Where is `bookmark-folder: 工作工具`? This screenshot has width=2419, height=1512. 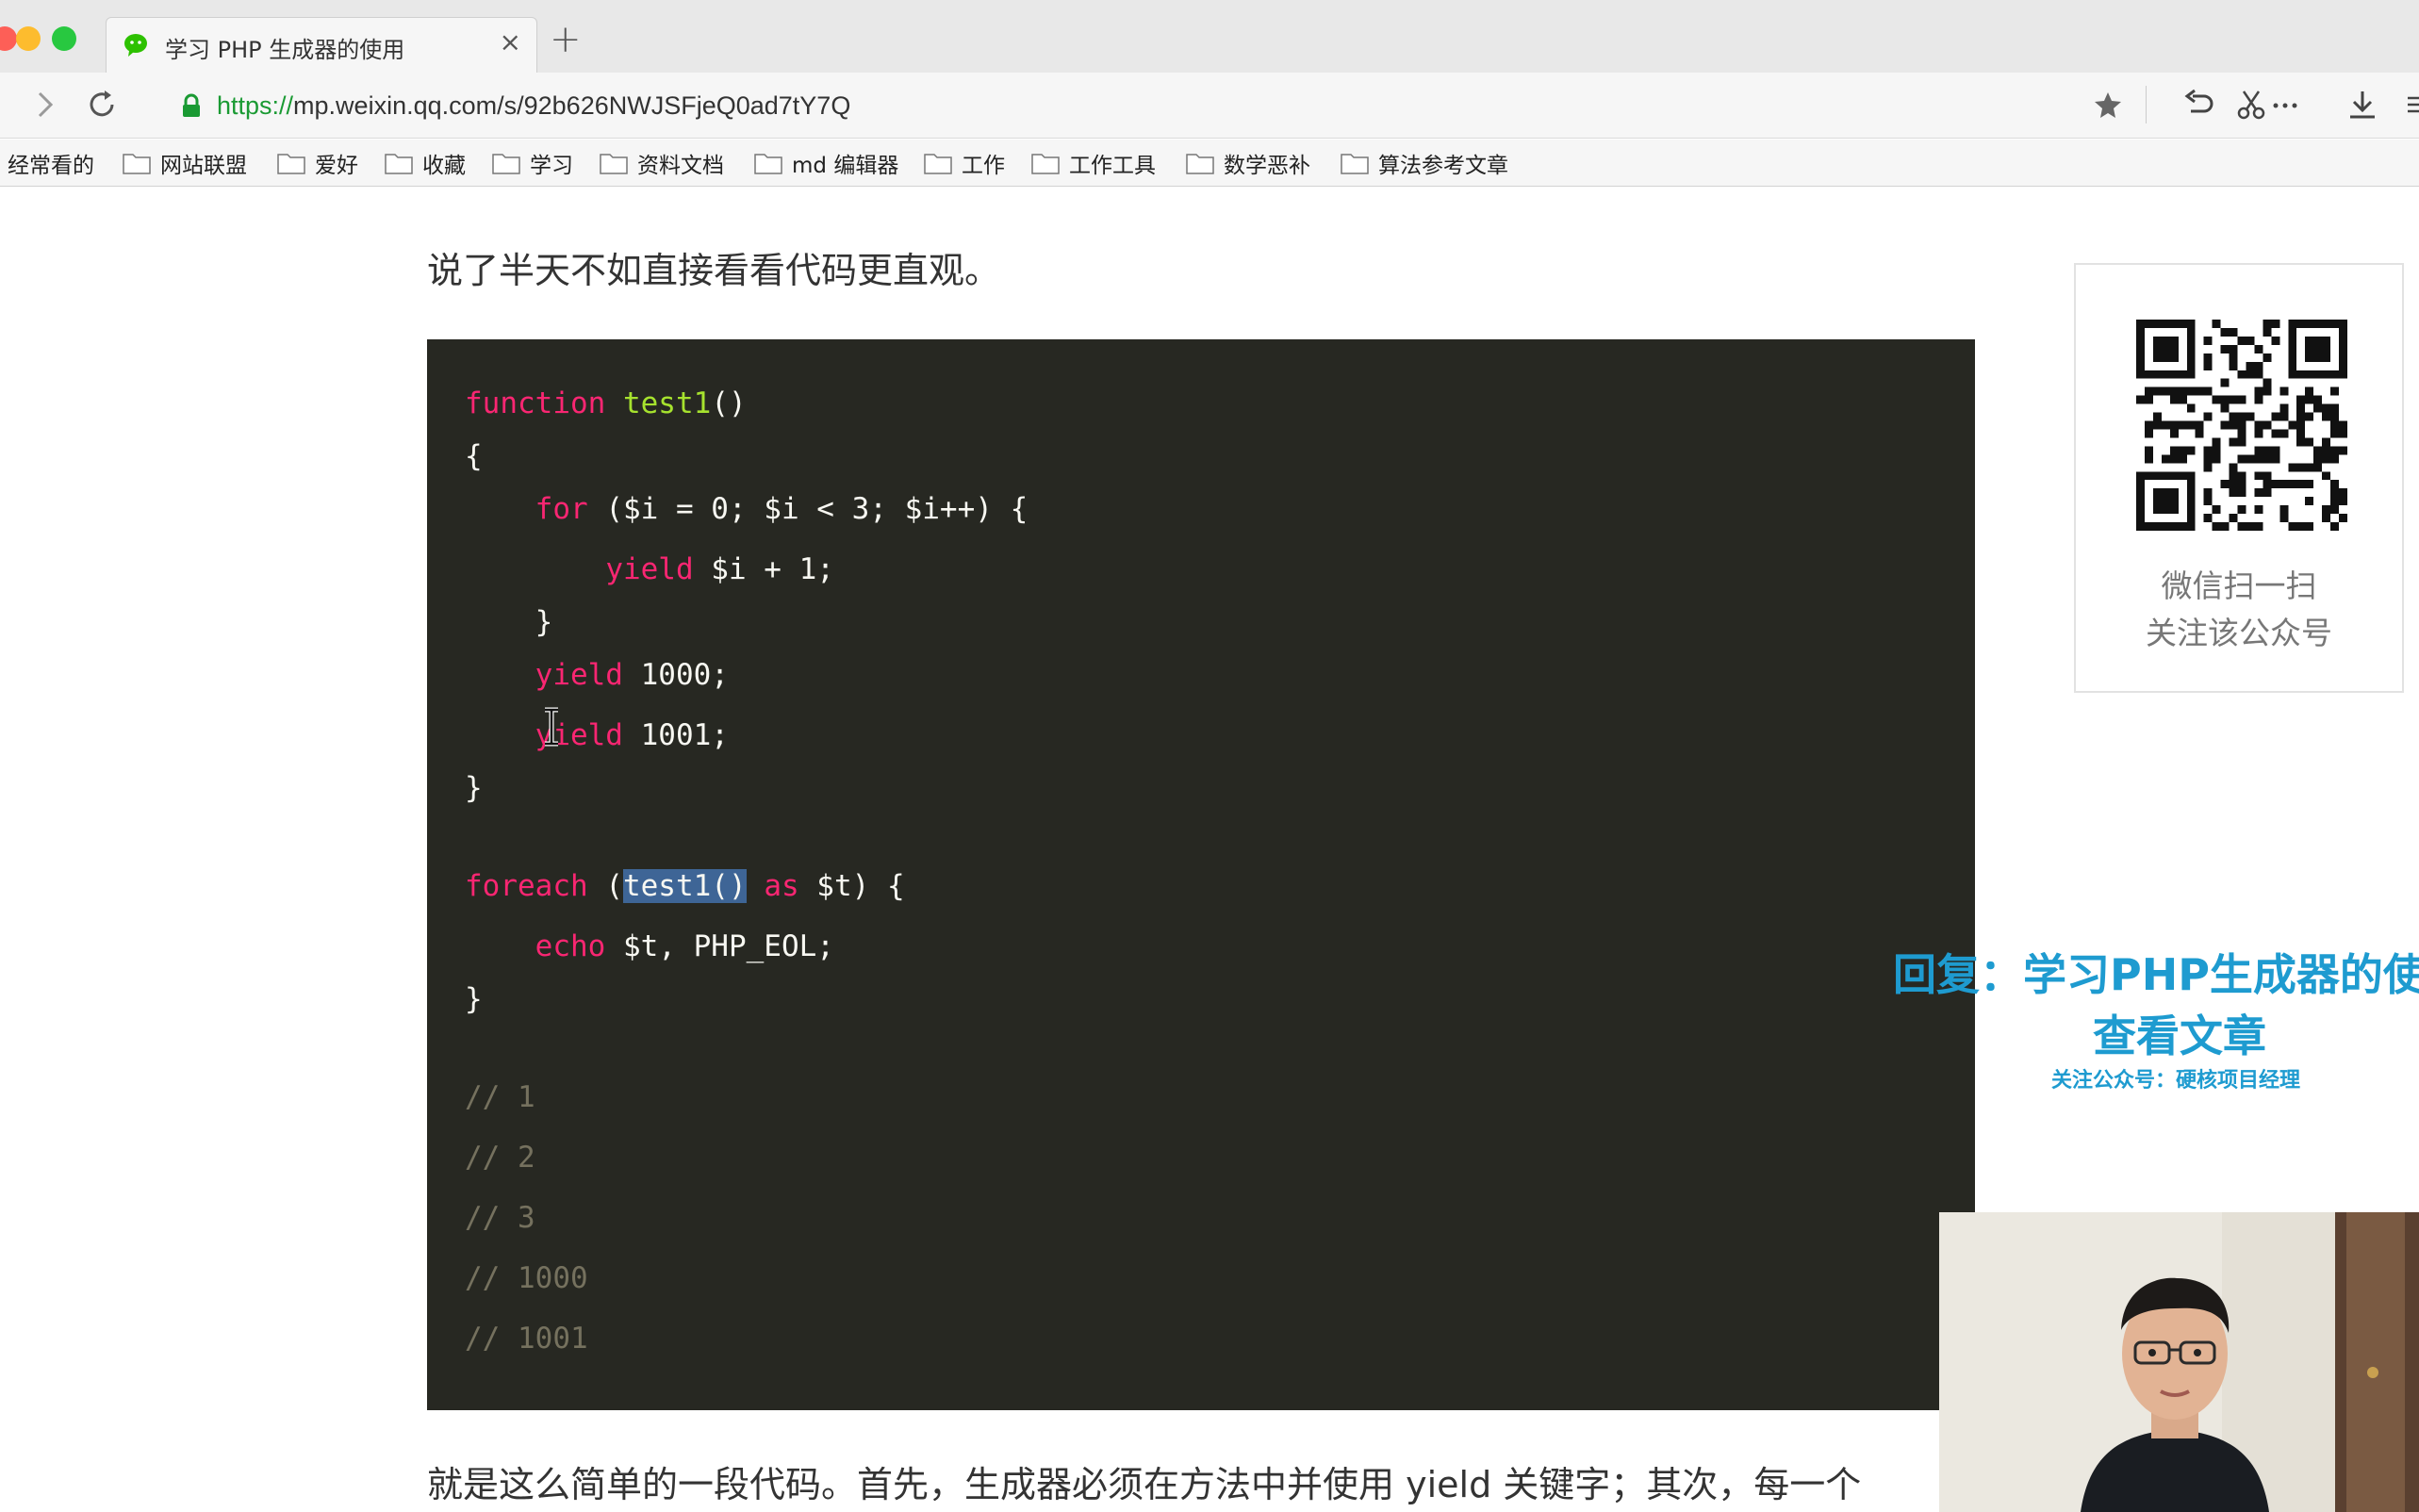 bookmark-folder: 工作工具 is located at coordinates (1093, 163).